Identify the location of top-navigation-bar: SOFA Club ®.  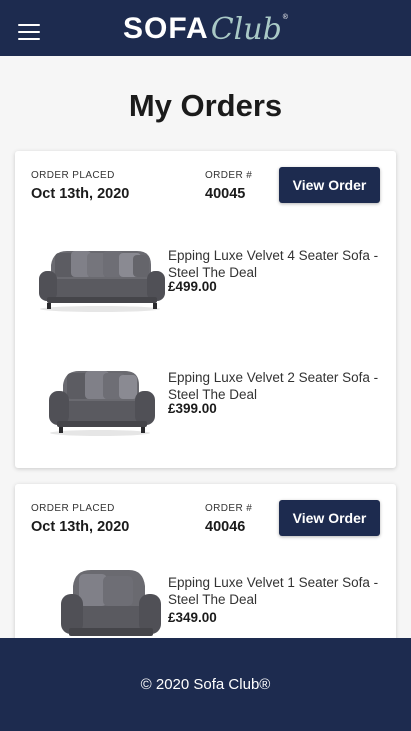
(205, 28).